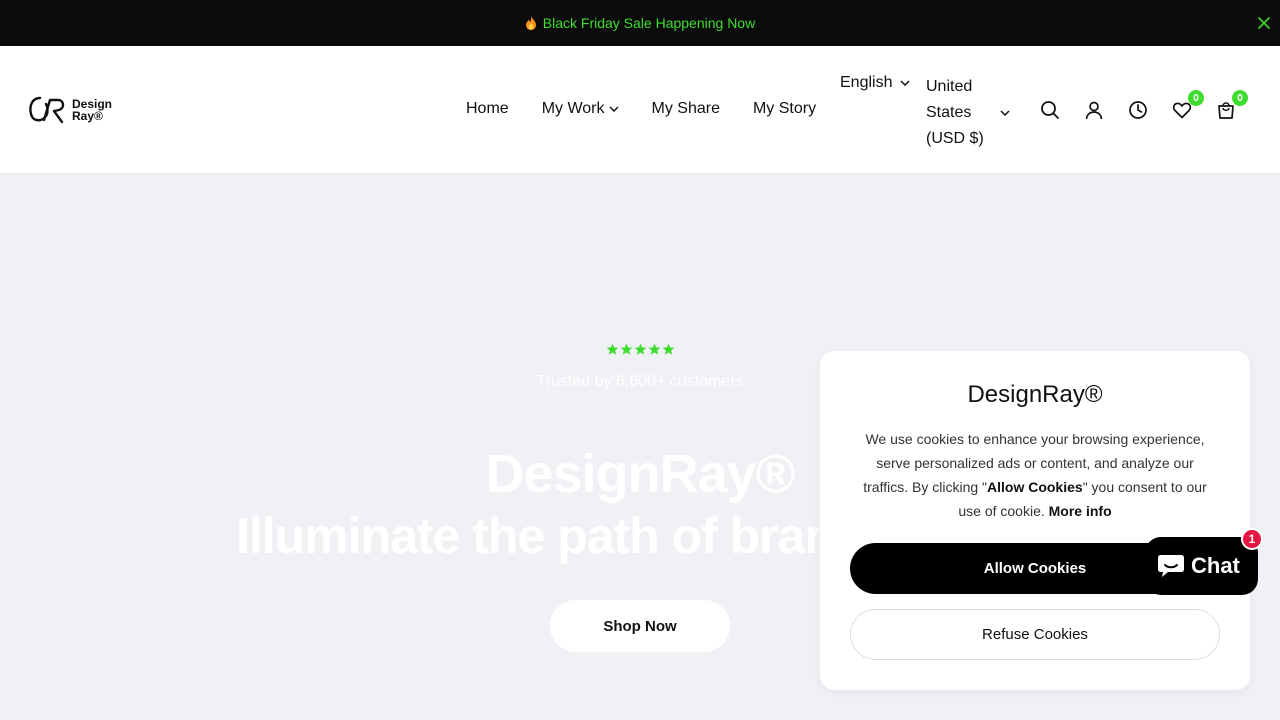 The height and width of the screenshot is (720, 1280). What do you see at coordinates (535, 536) in the screenshot?
I see `hero-subtitle: Illuminate the path of bran` at bounding box center [535, 536].